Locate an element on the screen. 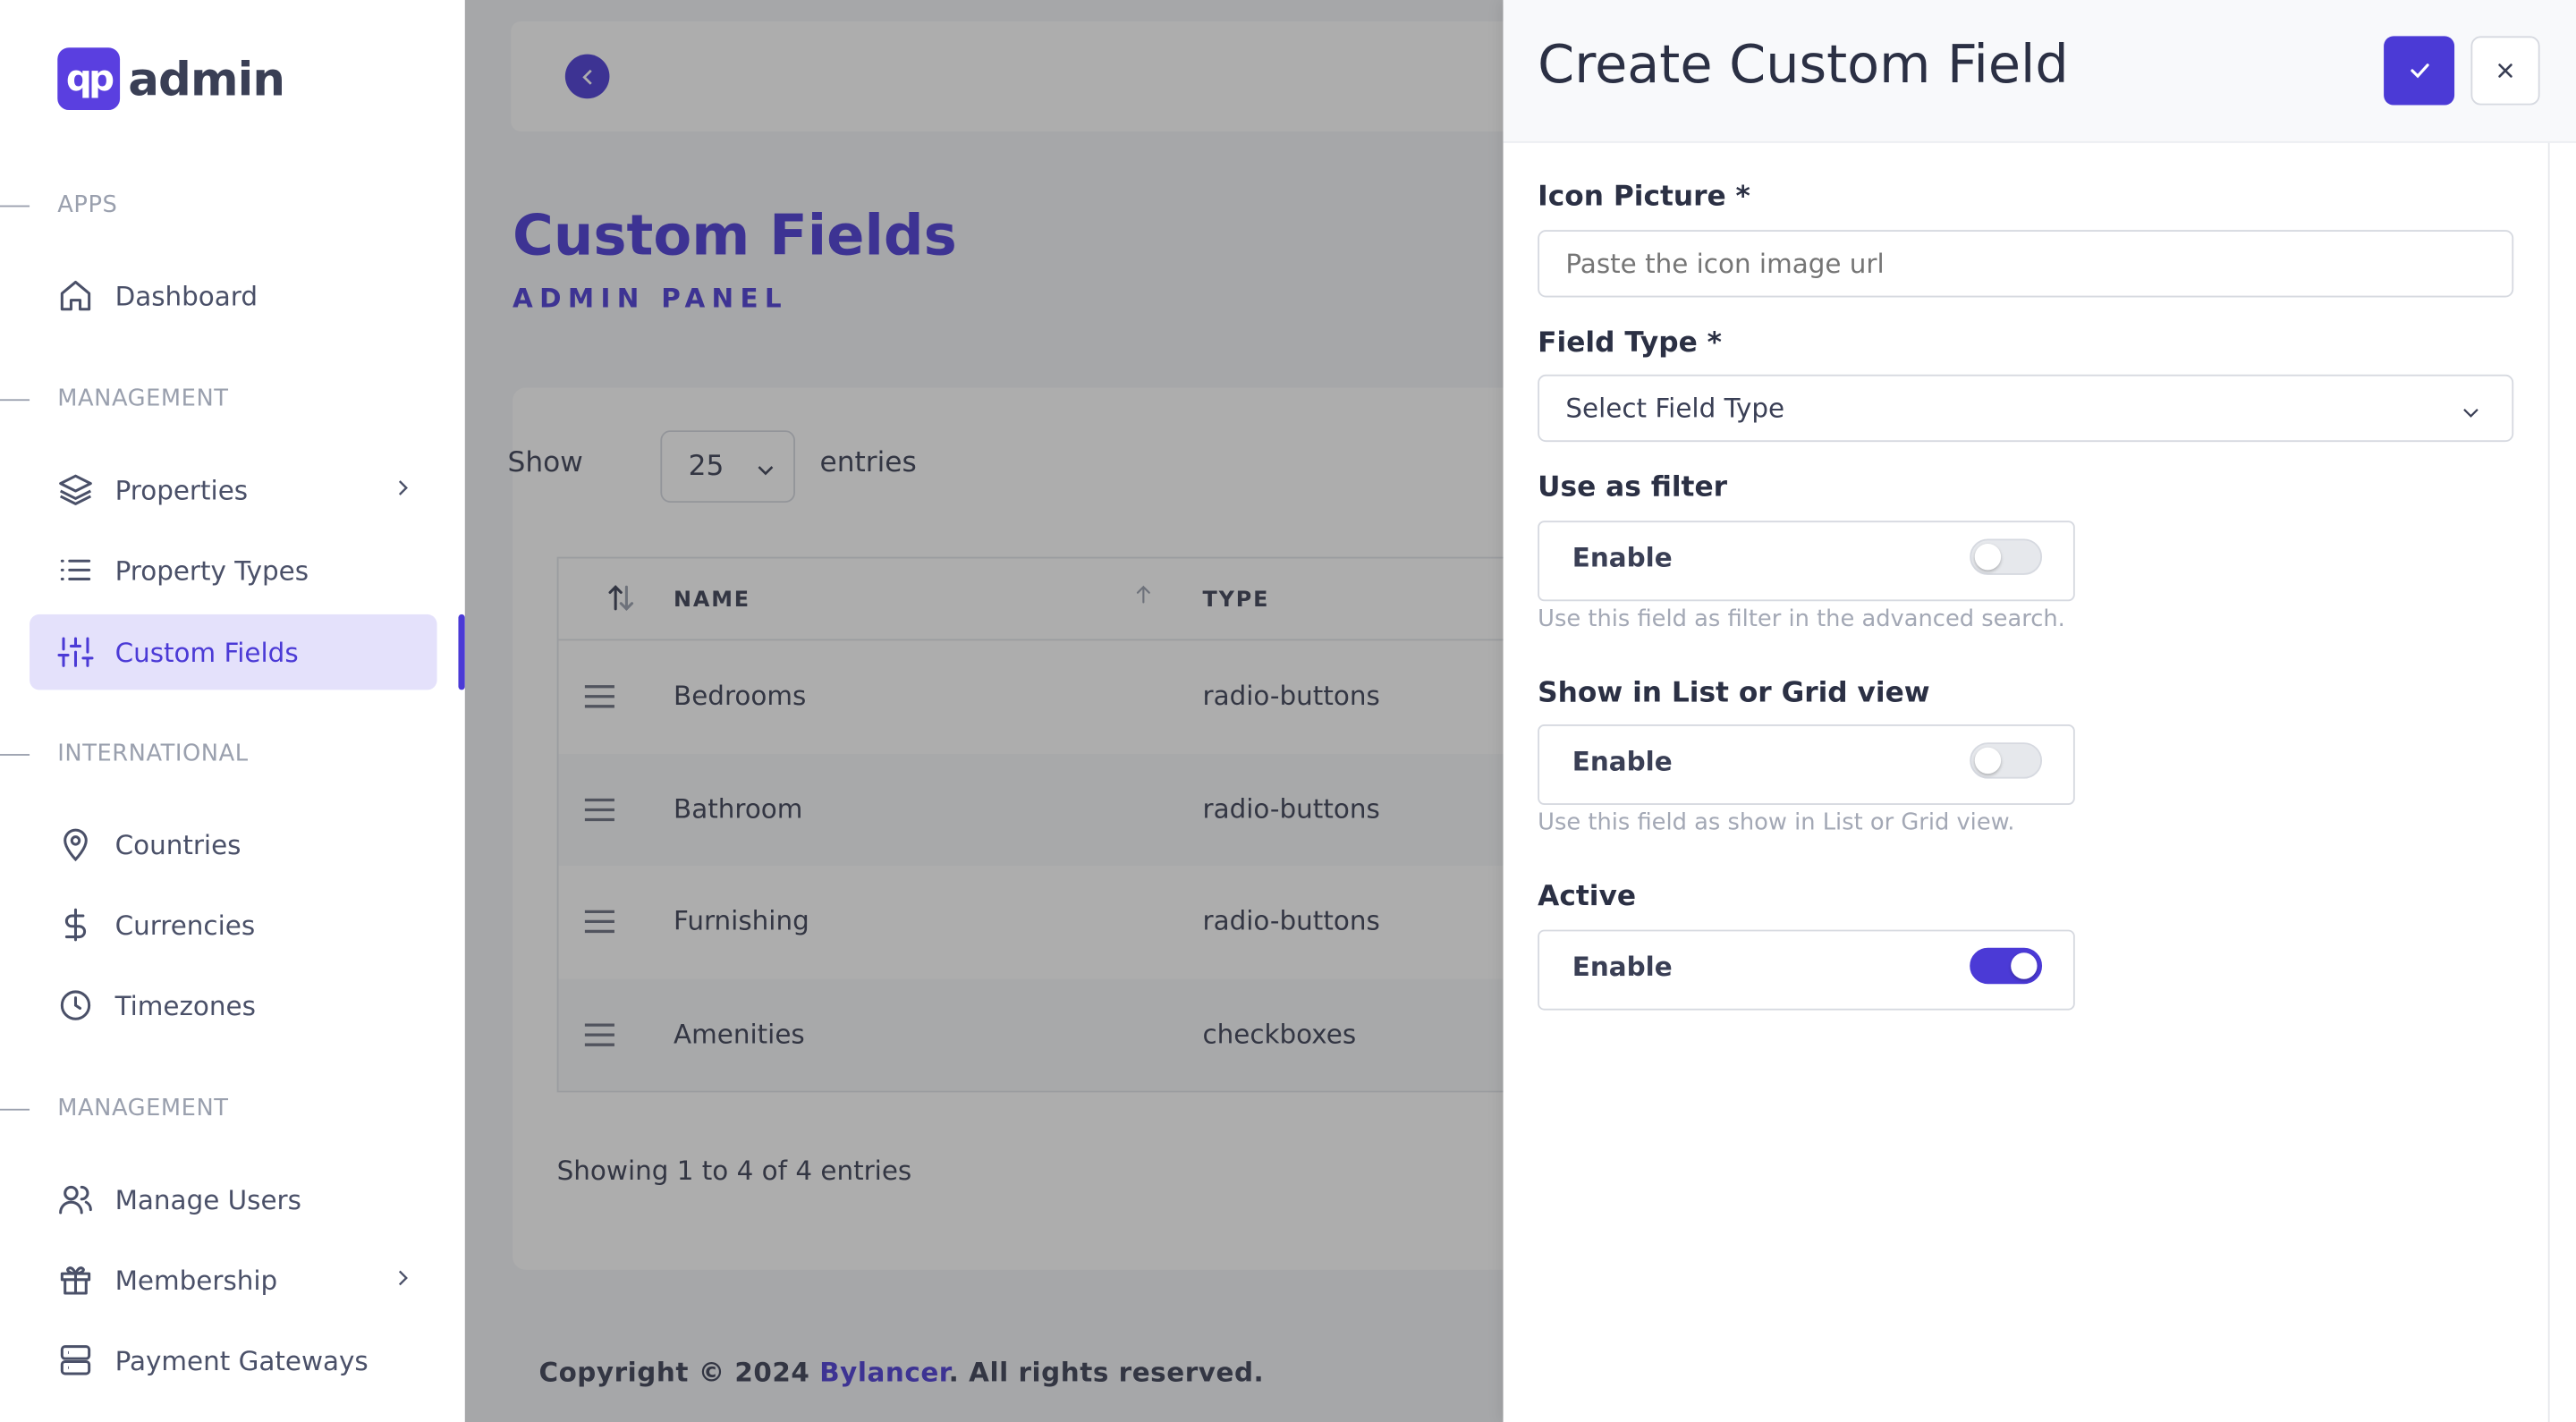 This screenshot has height=1422, width=2576. icon-picture-input is located at coordinates (2026, 264).